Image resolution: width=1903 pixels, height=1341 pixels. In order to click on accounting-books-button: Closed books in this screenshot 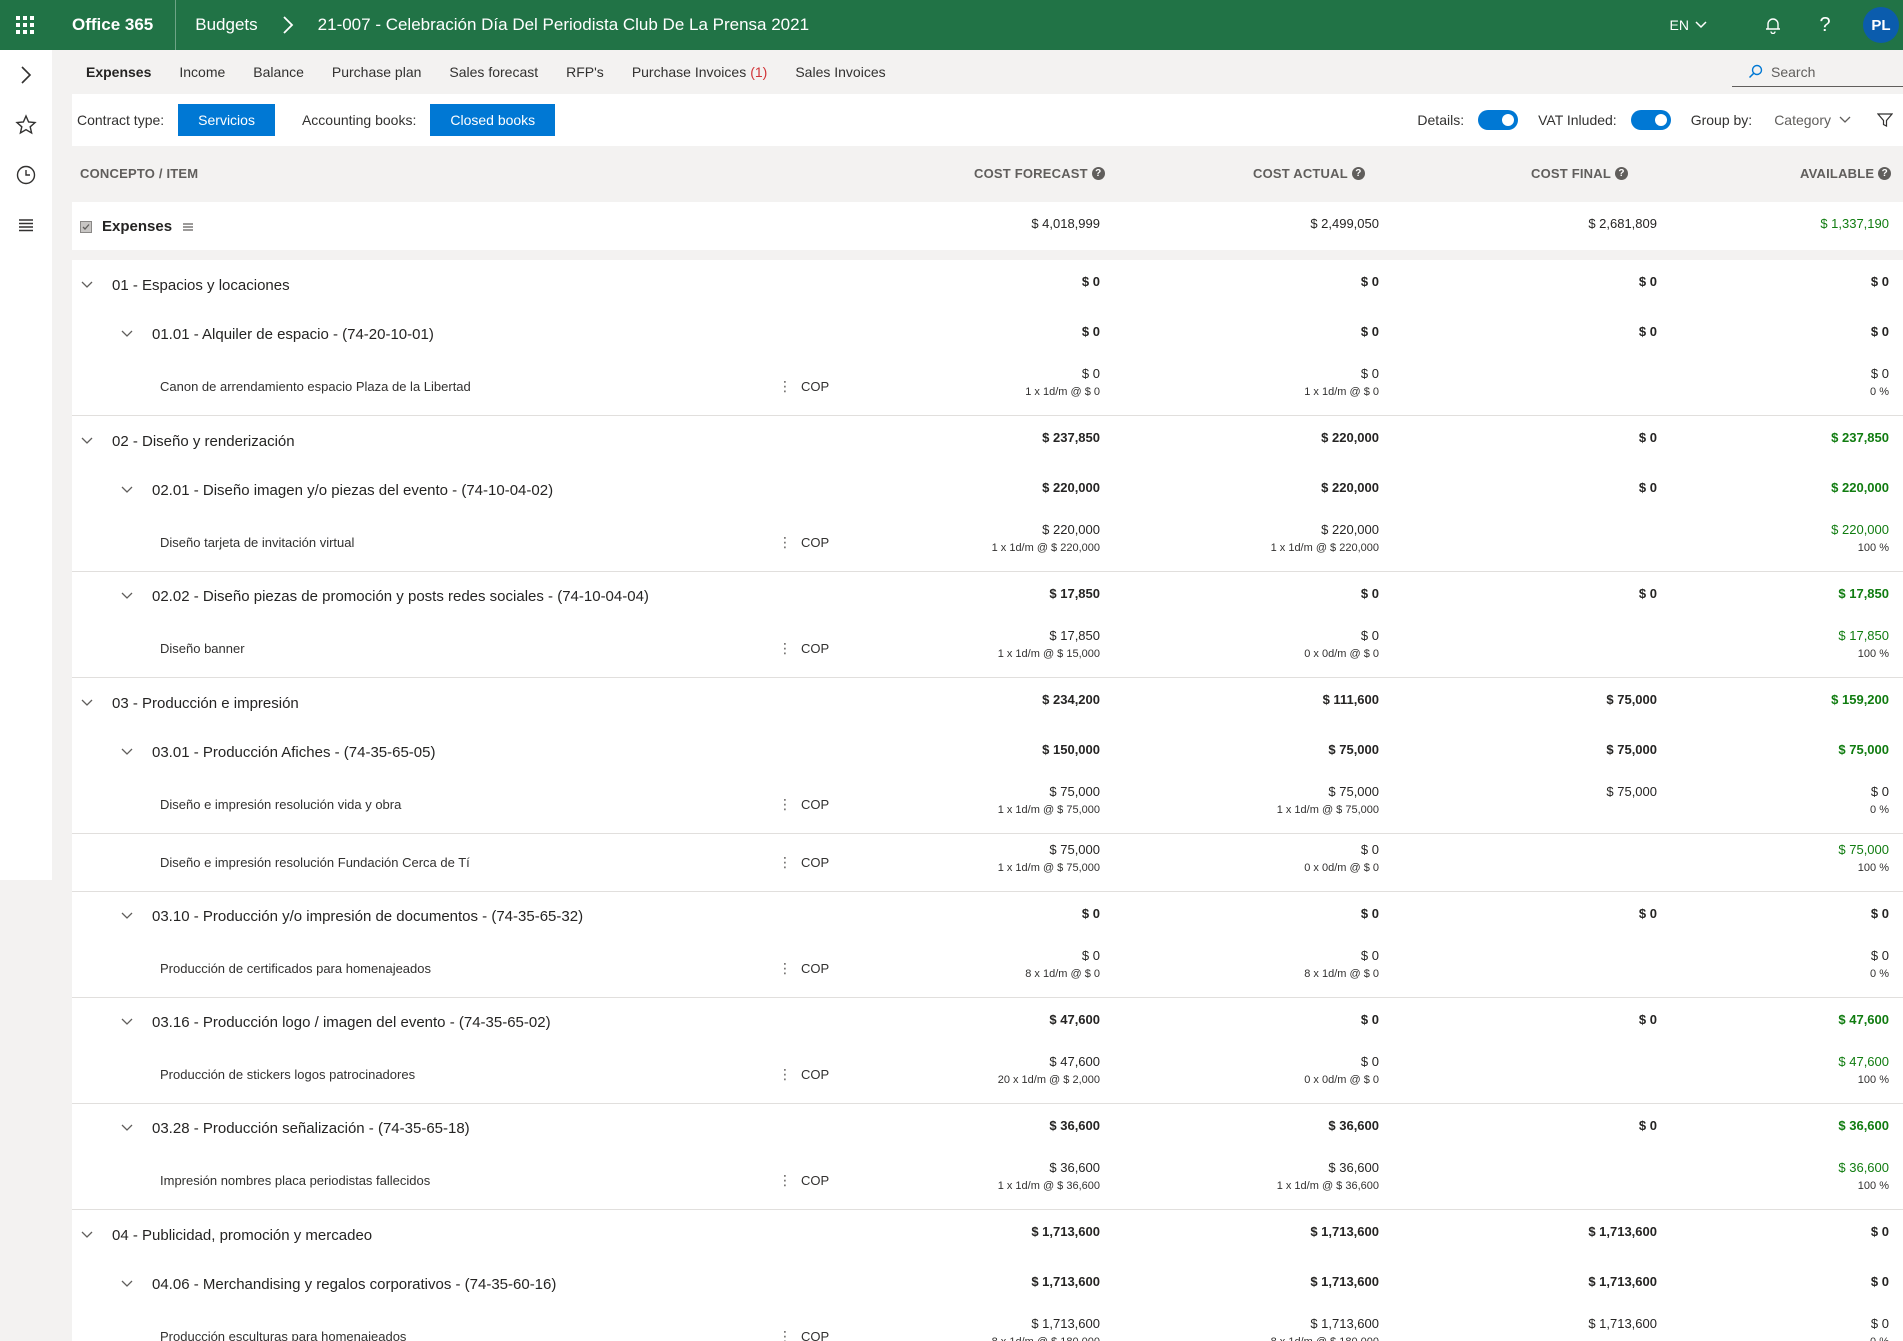, I will do `click(493, 120)`.